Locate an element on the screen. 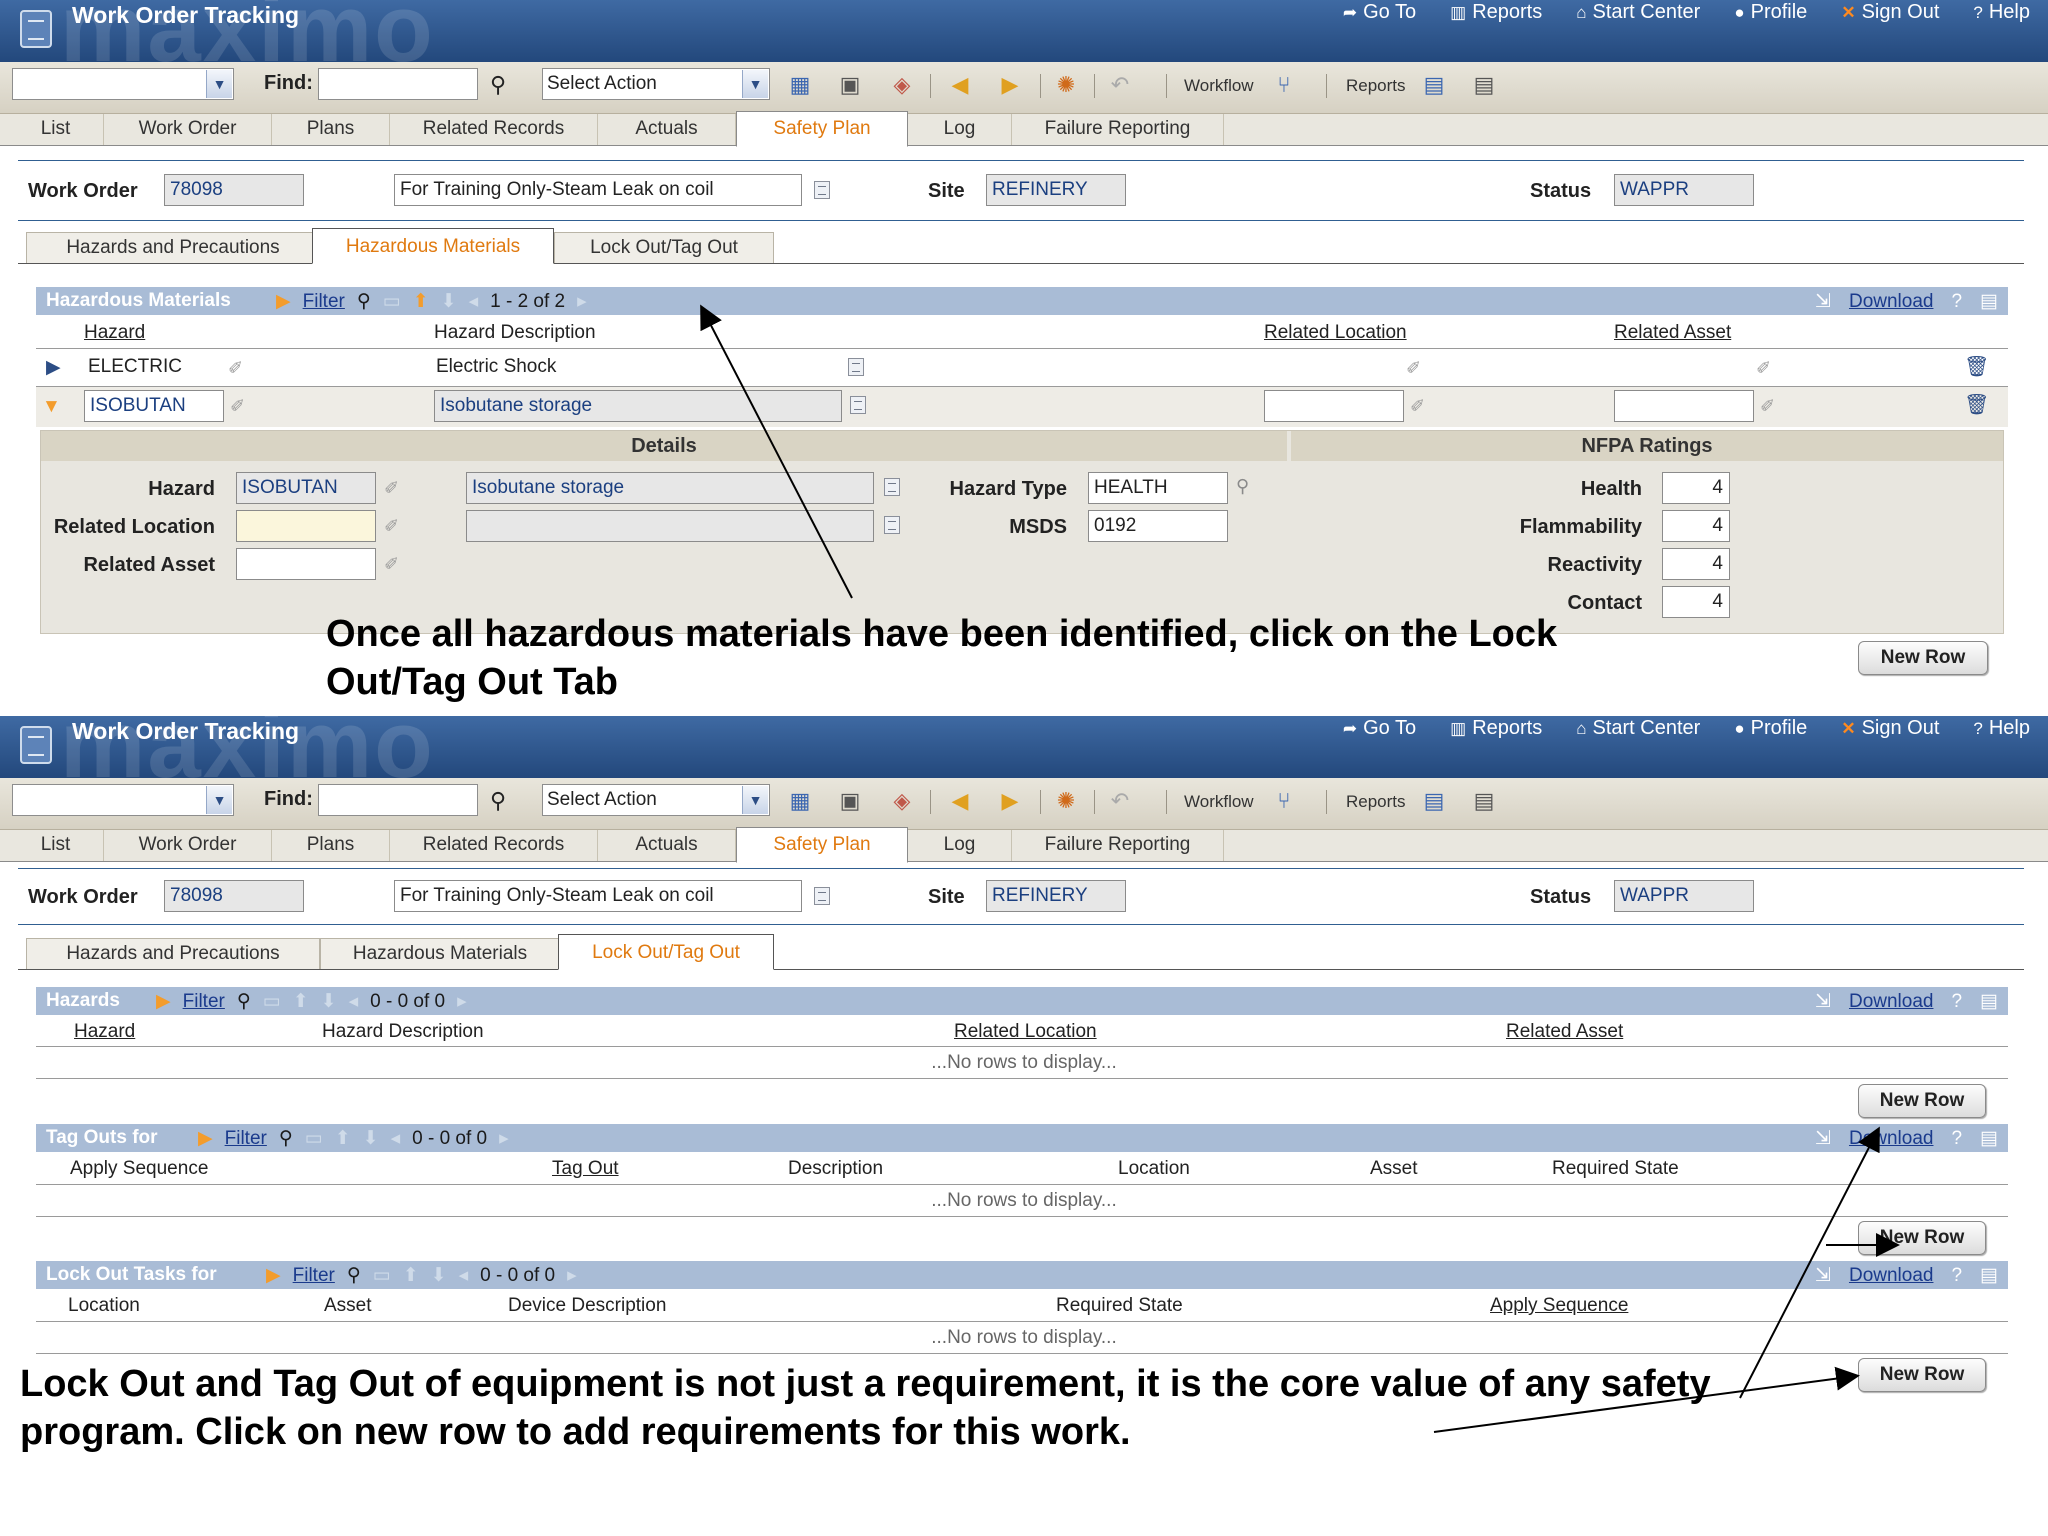 The image size is (2048, 1536). work-order-field: 78098 is located at coordinates (234, 896).